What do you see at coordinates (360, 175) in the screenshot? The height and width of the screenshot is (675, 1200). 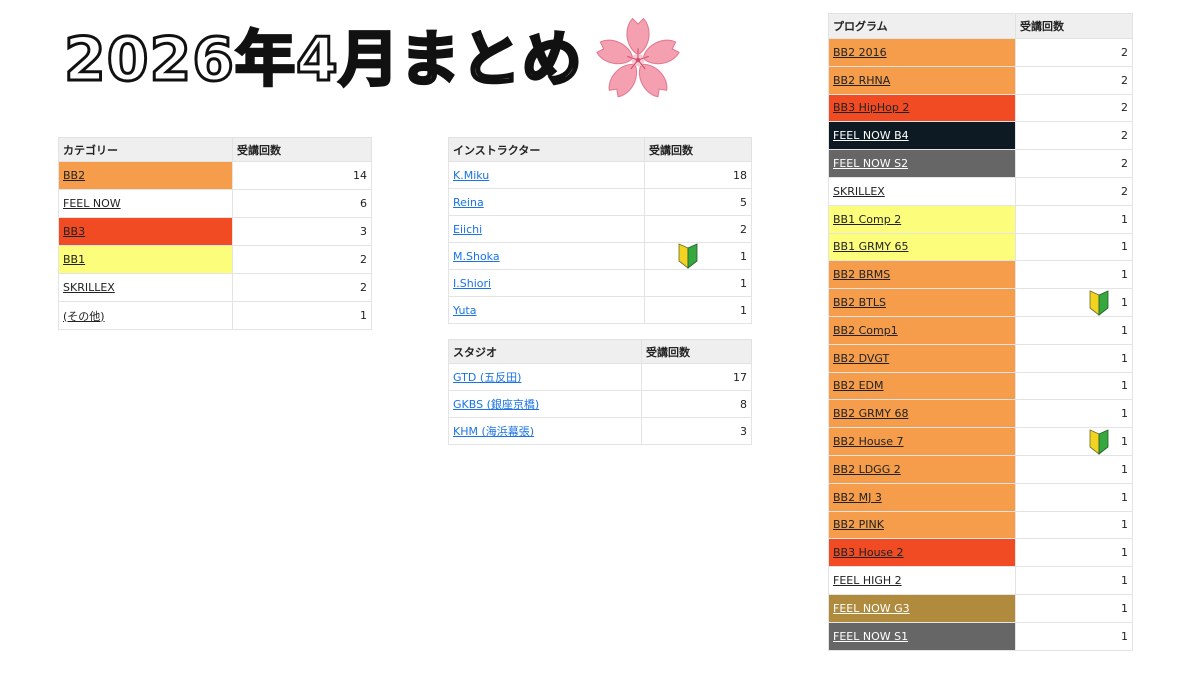 I see `count-value: 14` at bounding box center [360, 175].